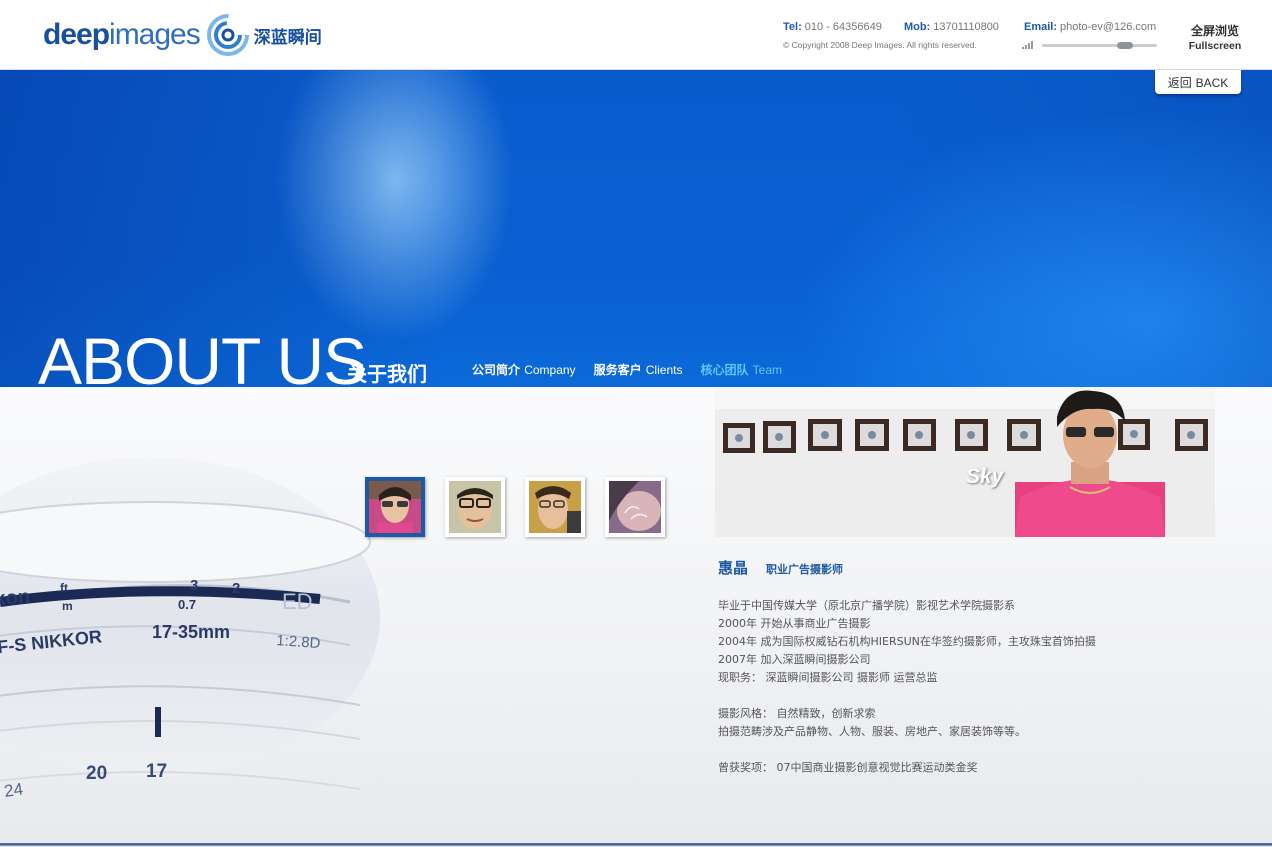 Image resolution: width=1272 pixels, height=847 pixels. What do you see at coordinates (194, 585) in the screenshot?
I see `svg-text: 3` at bounding box center [194, 585].